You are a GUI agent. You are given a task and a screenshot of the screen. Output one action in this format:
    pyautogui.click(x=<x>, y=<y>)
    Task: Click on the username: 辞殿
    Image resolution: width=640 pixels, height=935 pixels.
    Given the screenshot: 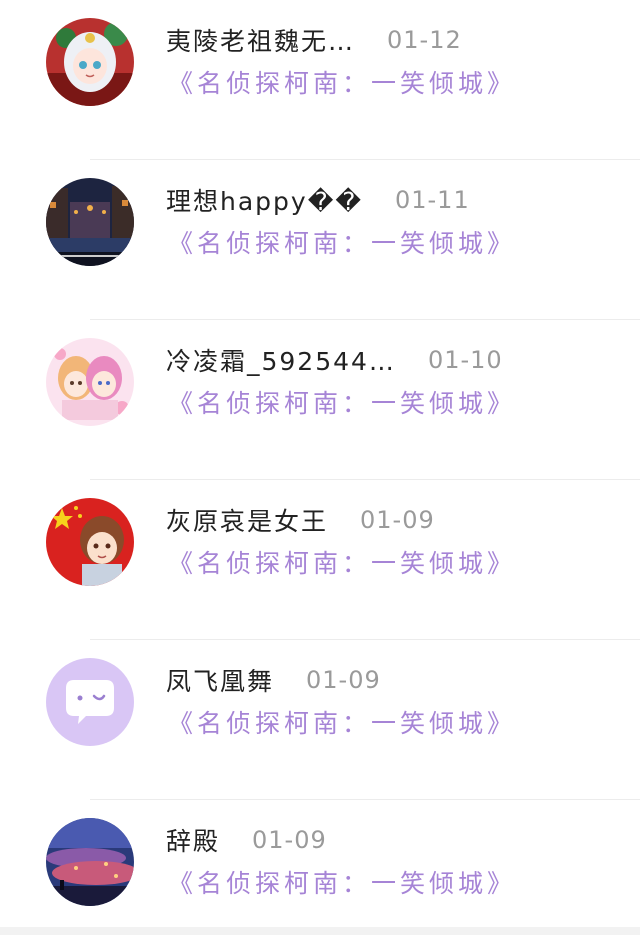 What is the action you would take?
    pyautogui.click(x=193, y=840)
    